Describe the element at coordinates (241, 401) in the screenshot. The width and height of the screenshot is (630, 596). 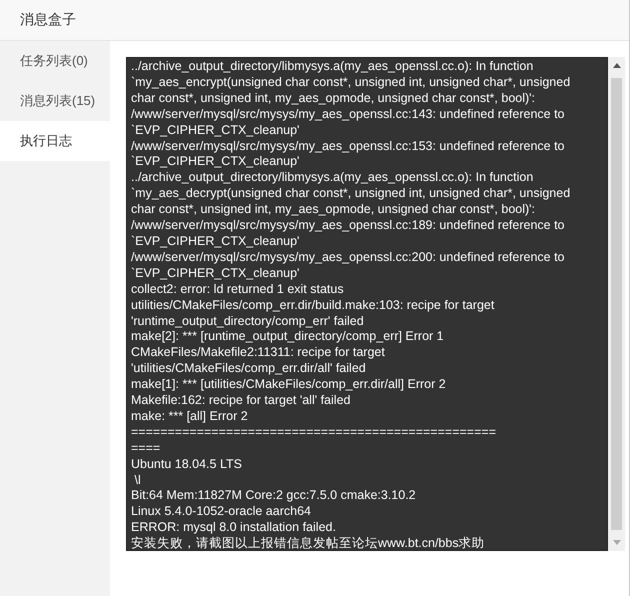
I see `log-line: Makefile:162: recipe for target 'all' failed` at that location.